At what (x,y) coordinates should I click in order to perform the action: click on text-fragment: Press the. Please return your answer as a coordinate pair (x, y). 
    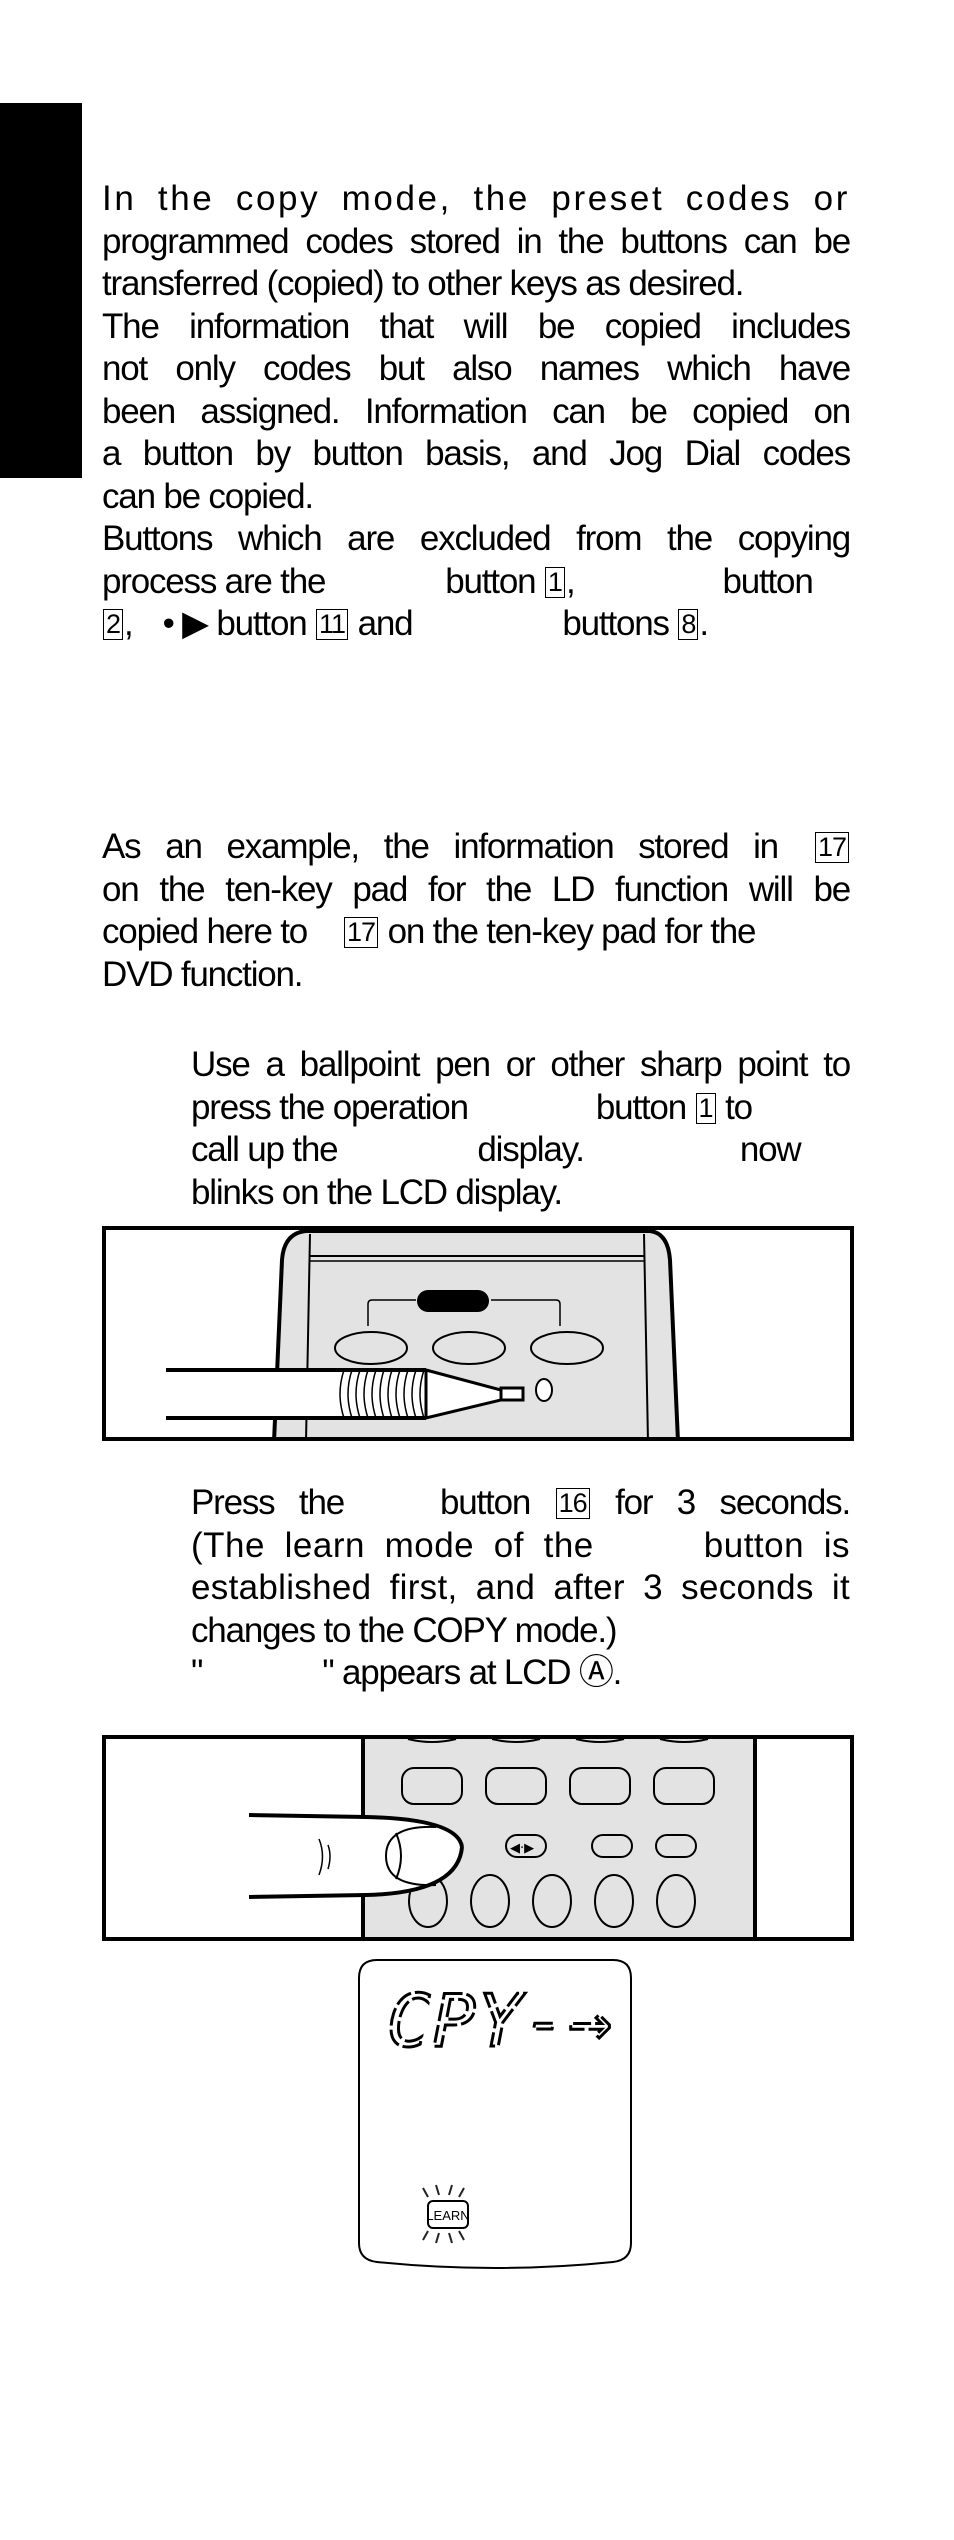
    Looking at the image, I should click on (268, 1502).